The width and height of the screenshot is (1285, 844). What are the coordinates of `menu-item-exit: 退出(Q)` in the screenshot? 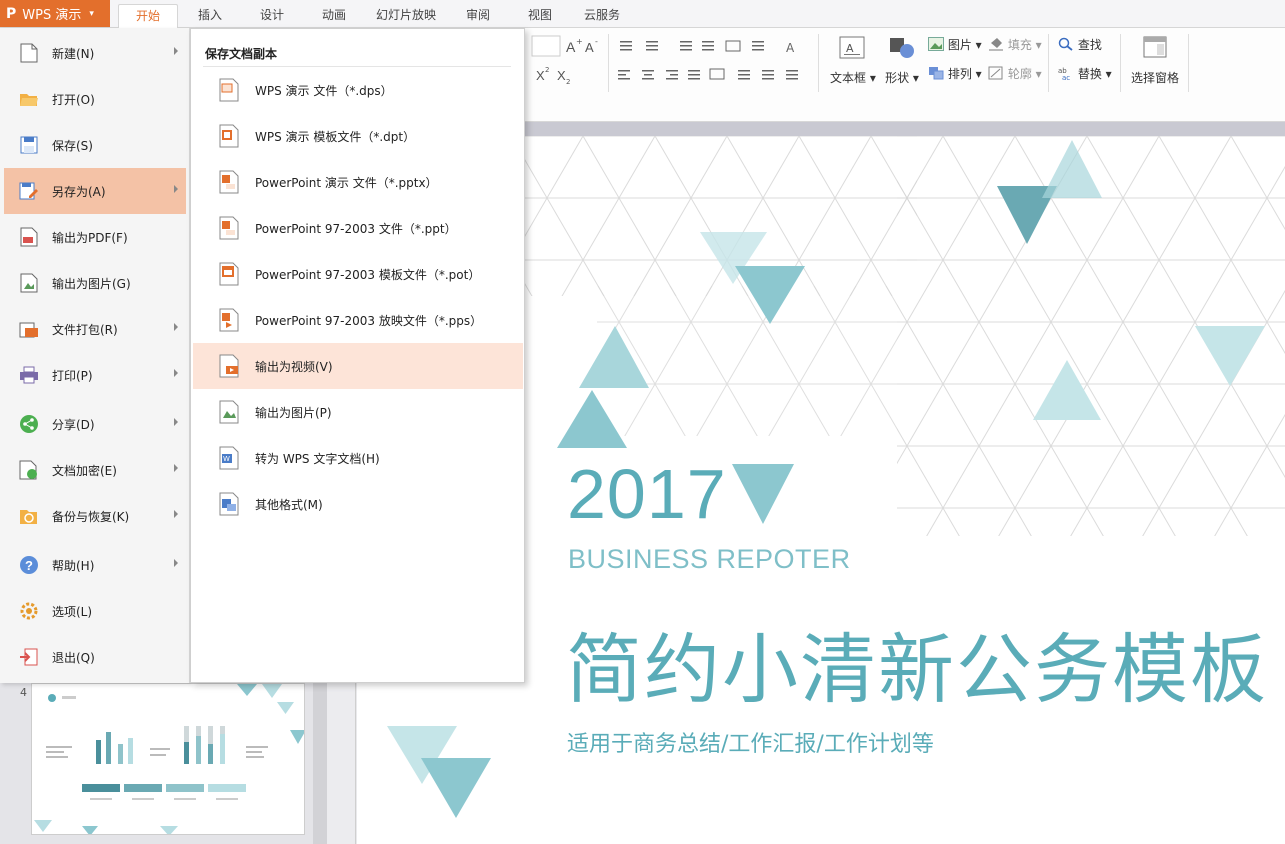 It's located at (95, 657).